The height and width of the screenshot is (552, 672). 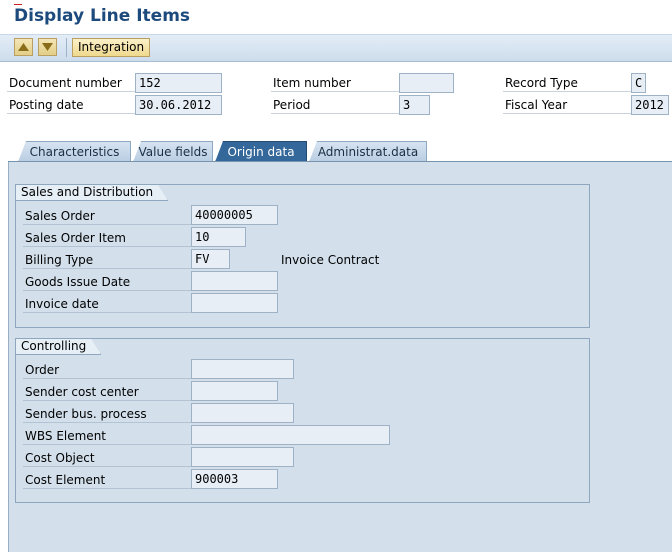 What do you see at coordinates (218, 237) in the screenshot?
I see `sales-order-item-field: 10` at bounding box center [218, 237].